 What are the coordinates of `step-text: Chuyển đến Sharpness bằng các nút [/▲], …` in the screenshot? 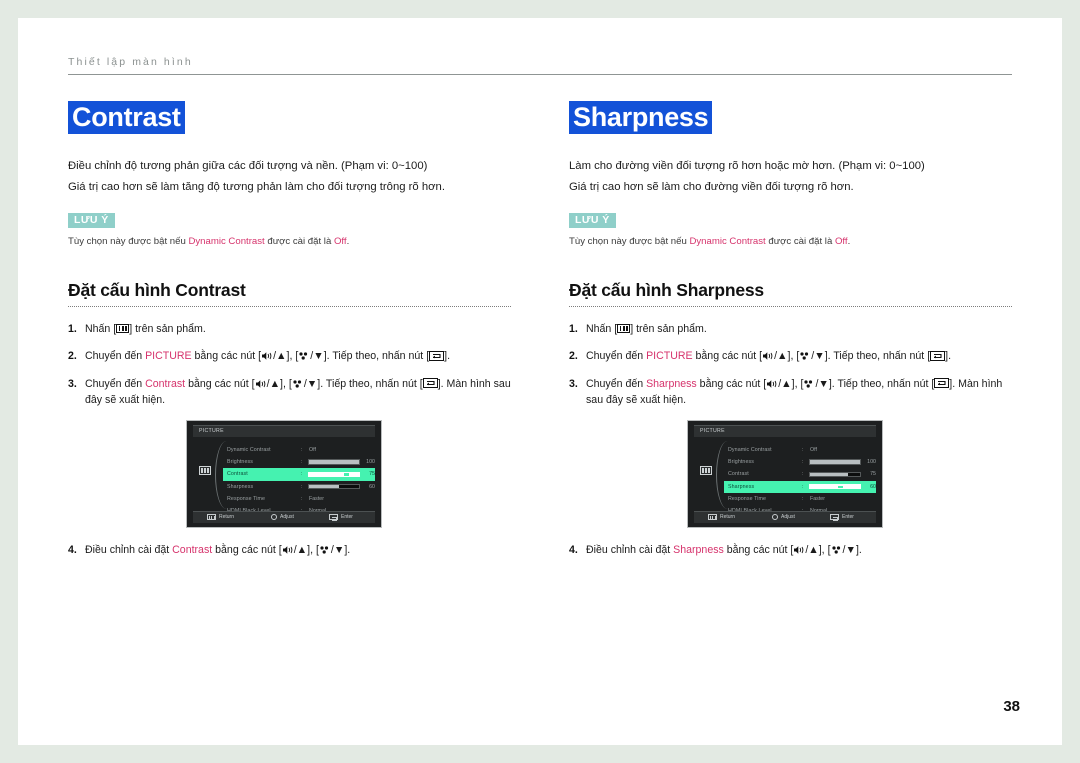 It's located at (799, 392).